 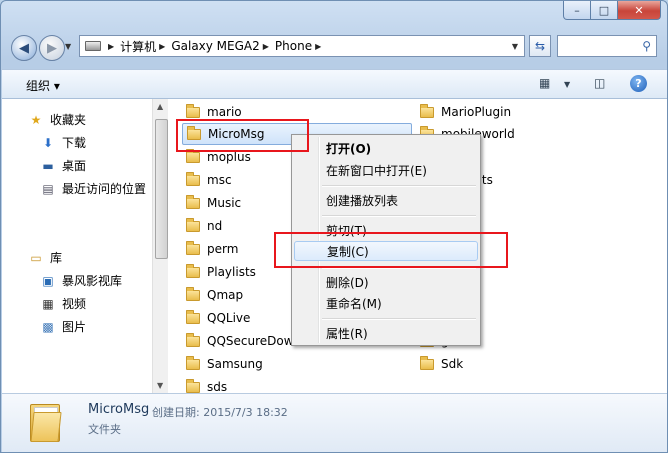 What do you see at coordinates (515, 46) in the screenshot?
I see `address-dropdown-icon: ▼` at bounding box center [515, 46].